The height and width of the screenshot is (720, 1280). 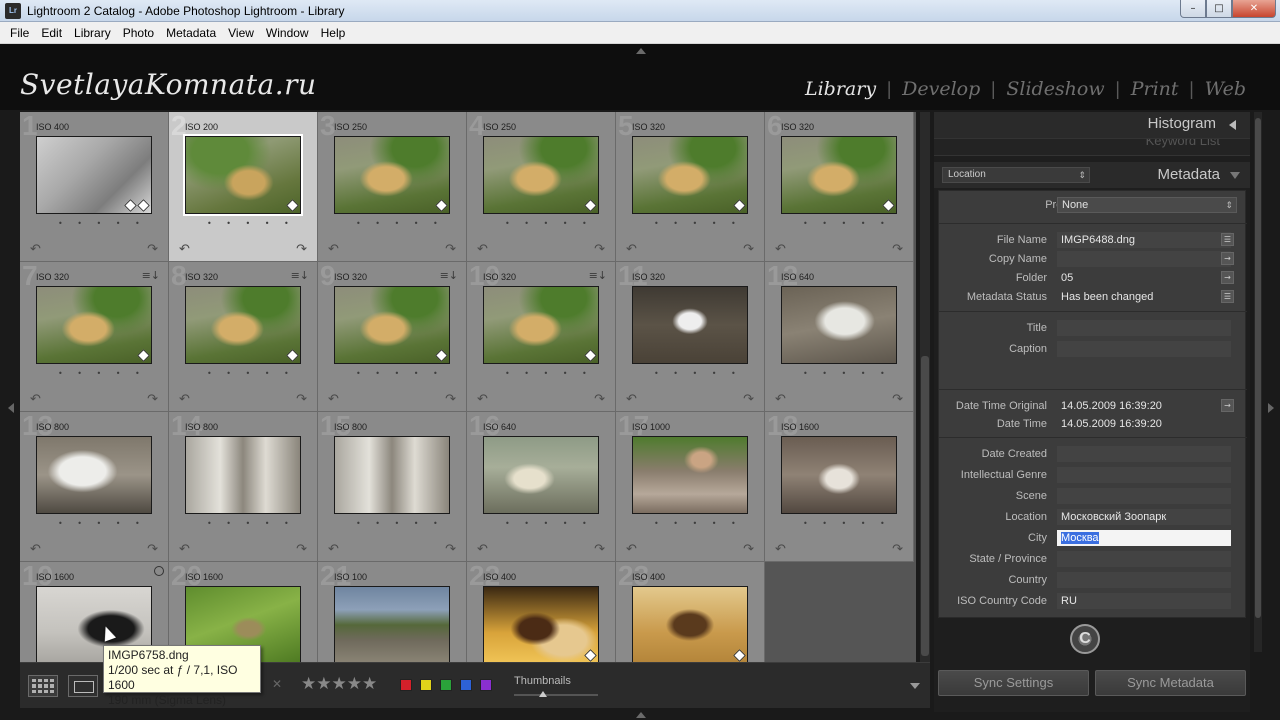 What do you see at coordinates (1144, 278) in the screenshot?
I see `metadata-value-field: 05` at bounding box center [1144, 278].